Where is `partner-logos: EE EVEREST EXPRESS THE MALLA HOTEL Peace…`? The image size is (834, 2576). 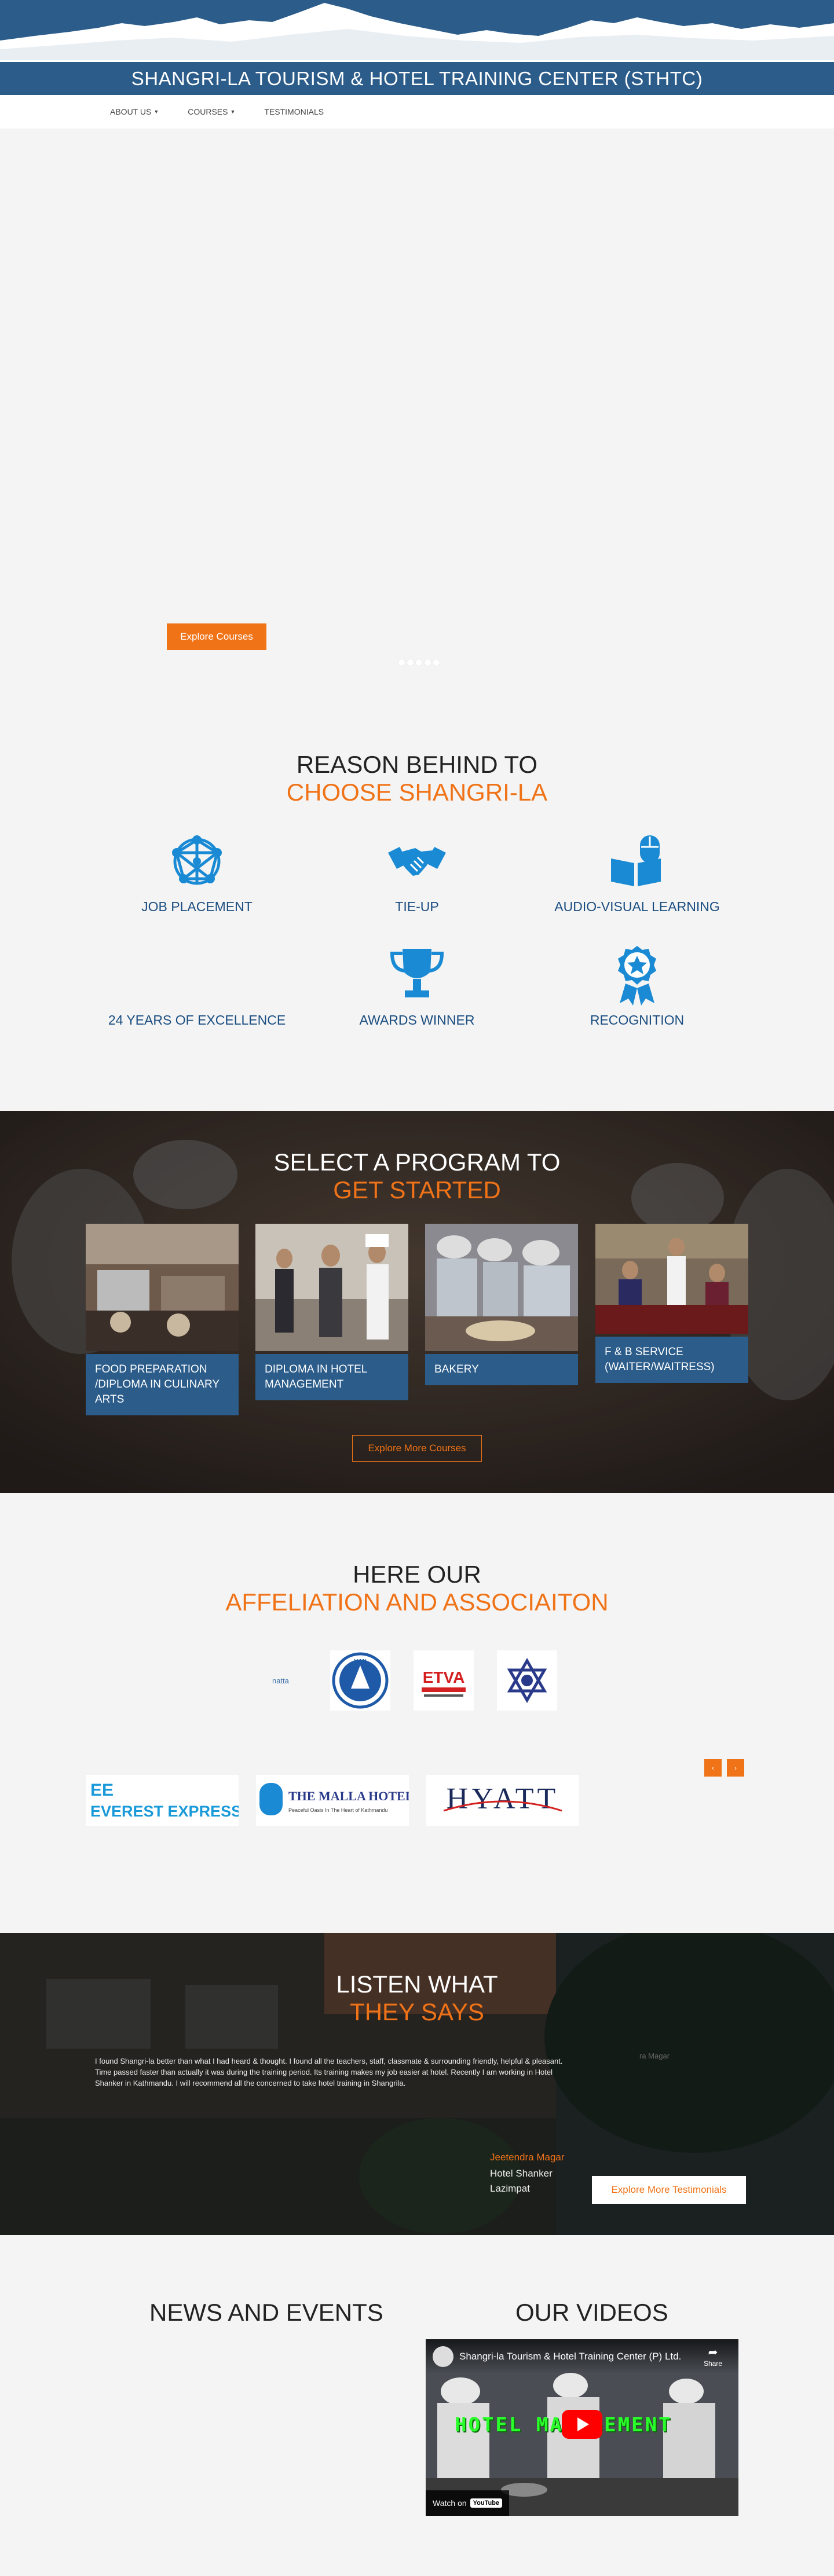
partner-logos: EE EVEREST EXPRESS THE MALLA HOTEL Peace… is located at coordinates (332, 1800).